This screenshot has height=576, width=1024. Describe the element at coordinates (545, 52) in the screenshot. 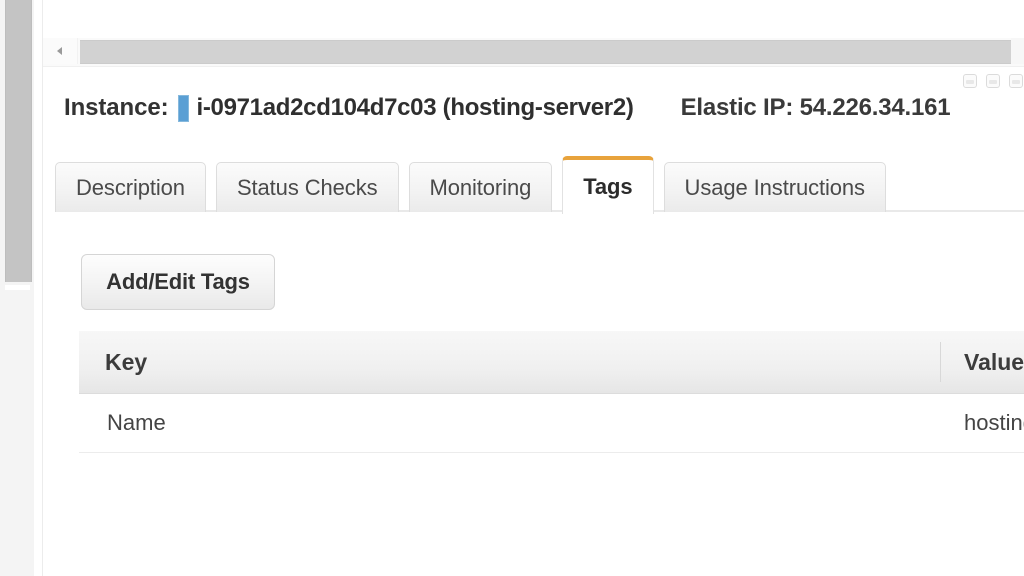

I see `horizontal-scrollbar-thumb` at that location.